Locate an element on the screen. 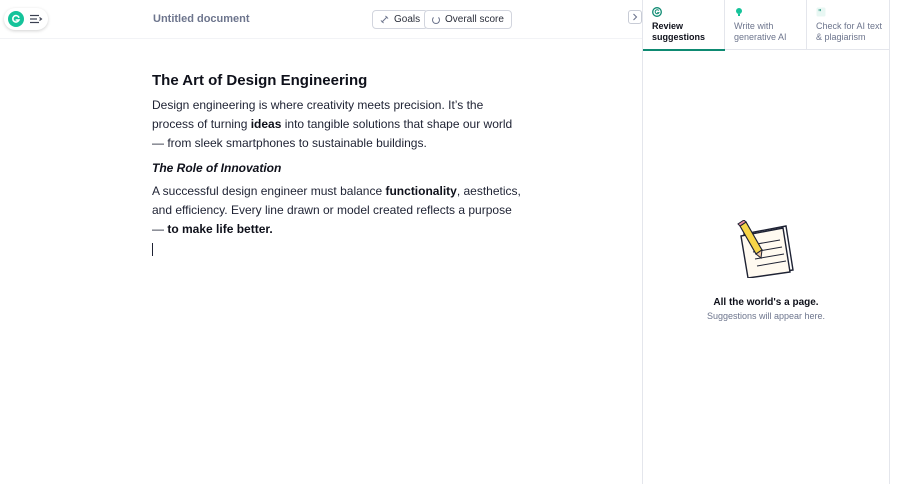  goals-button: Goals is located at coordinates (400, 19).